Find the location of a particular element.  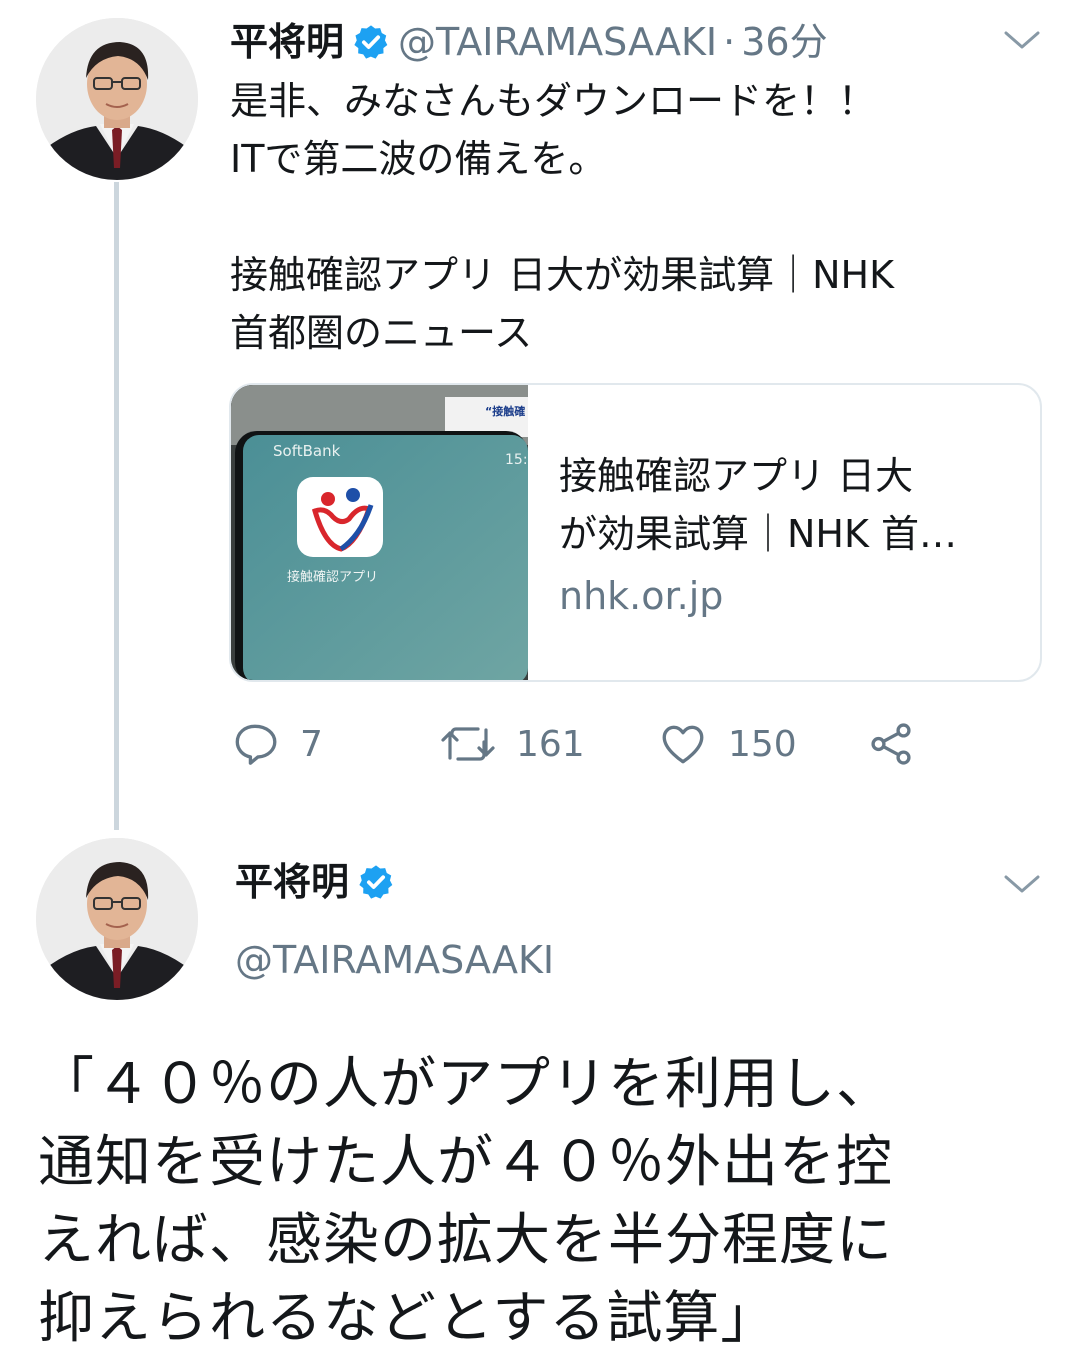

reply-button: 7 is located at coordinates (276, 744).